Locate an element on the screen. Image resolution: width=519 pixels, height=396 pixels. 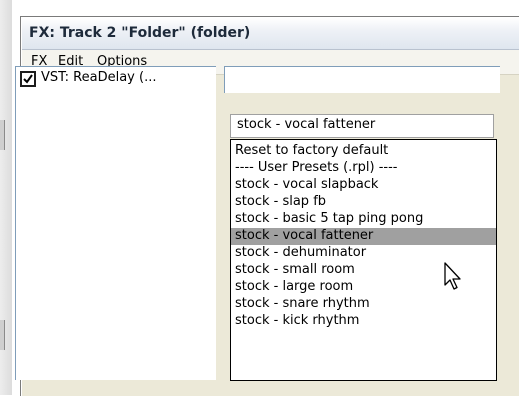
preset-option: stock - small room is located at coordinates (363, 270).